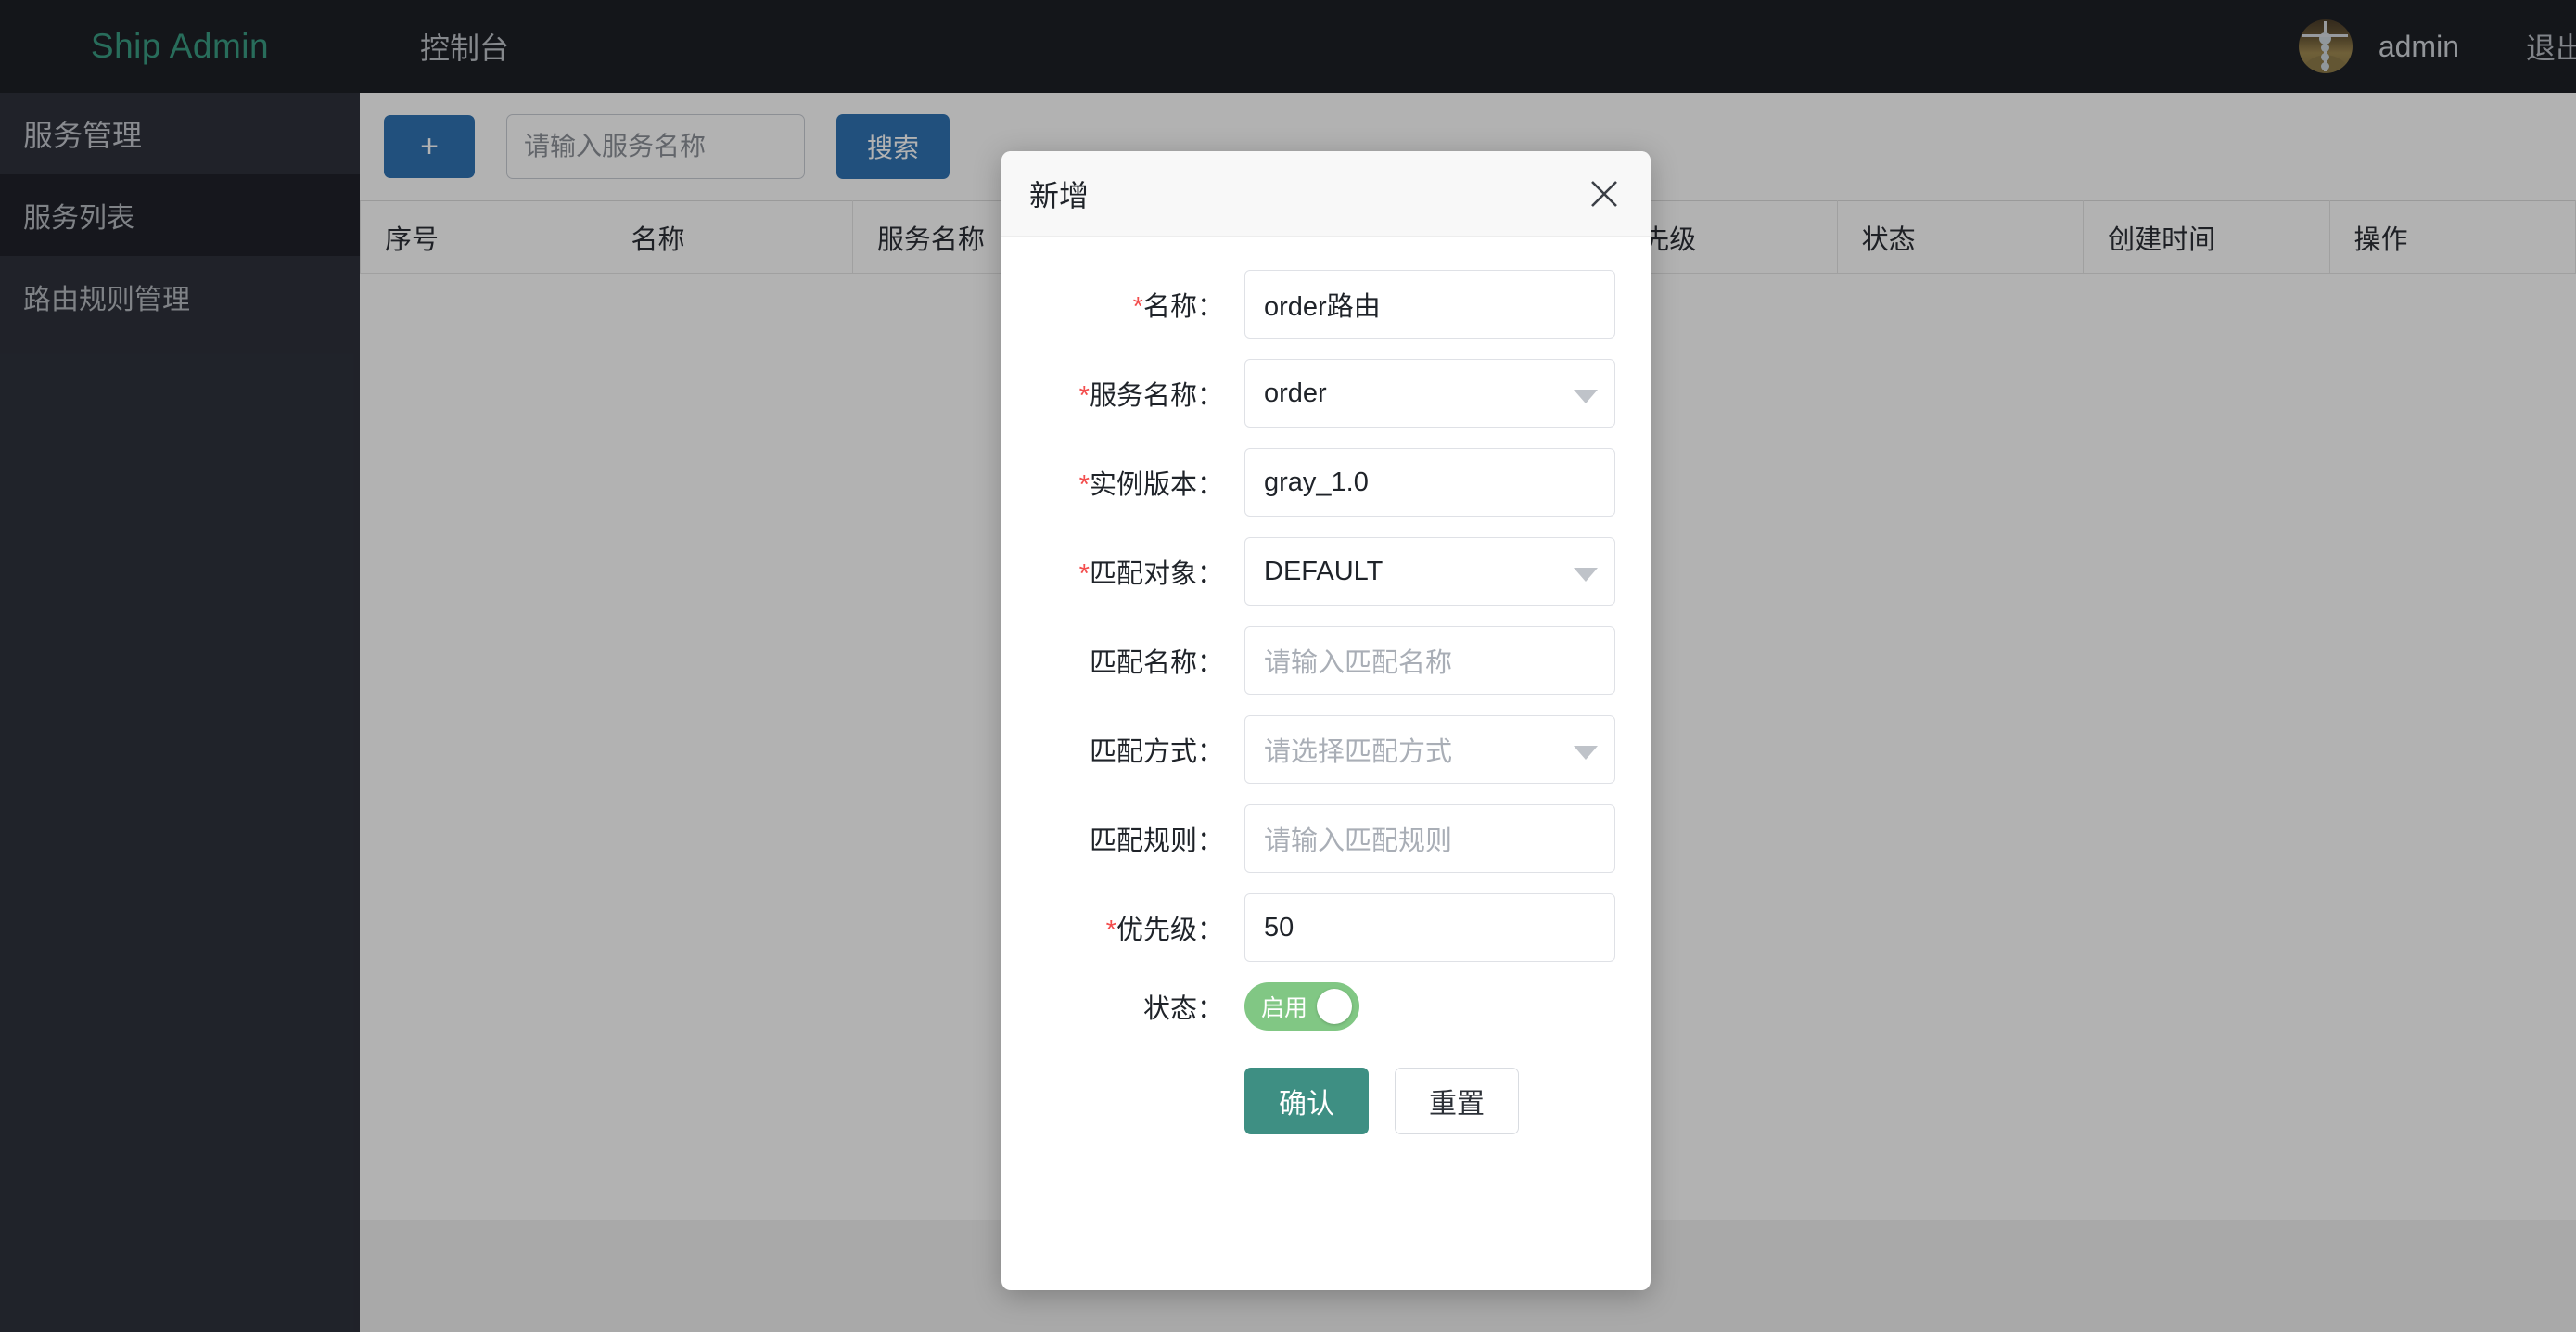 This screenshot has width=2576, height=1332. I want to click on form-row-service-name: *服务名称： order, so click(1309, 393).